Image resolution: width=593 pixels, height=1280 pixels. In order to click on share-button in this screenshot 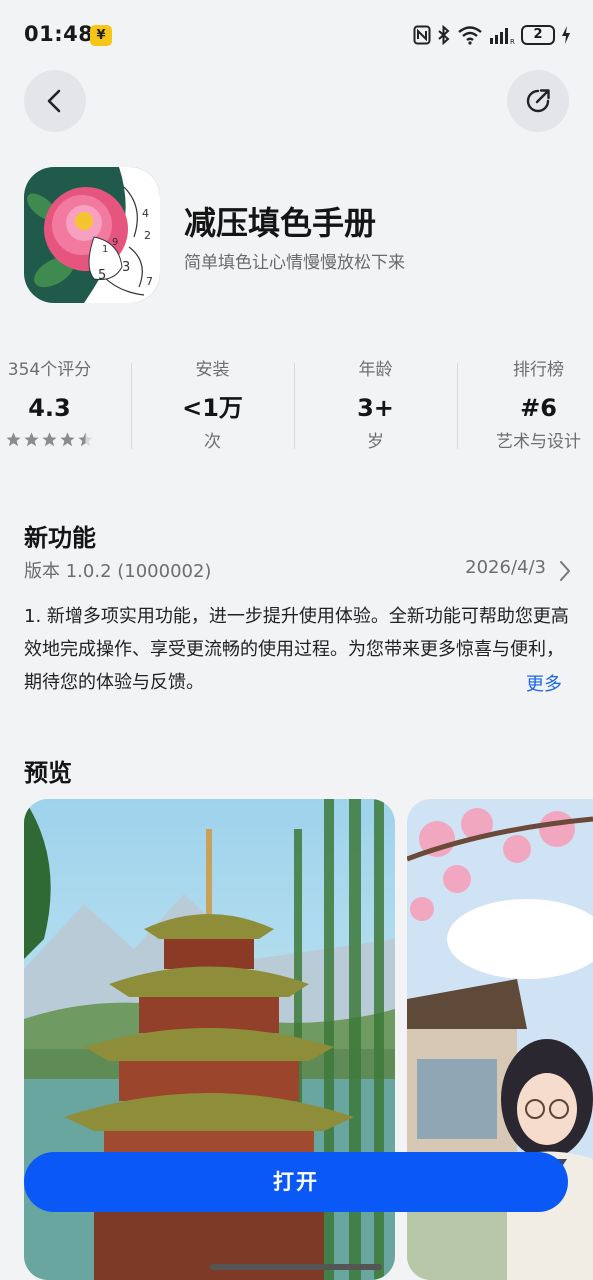, I will do `click(538, 101)`.